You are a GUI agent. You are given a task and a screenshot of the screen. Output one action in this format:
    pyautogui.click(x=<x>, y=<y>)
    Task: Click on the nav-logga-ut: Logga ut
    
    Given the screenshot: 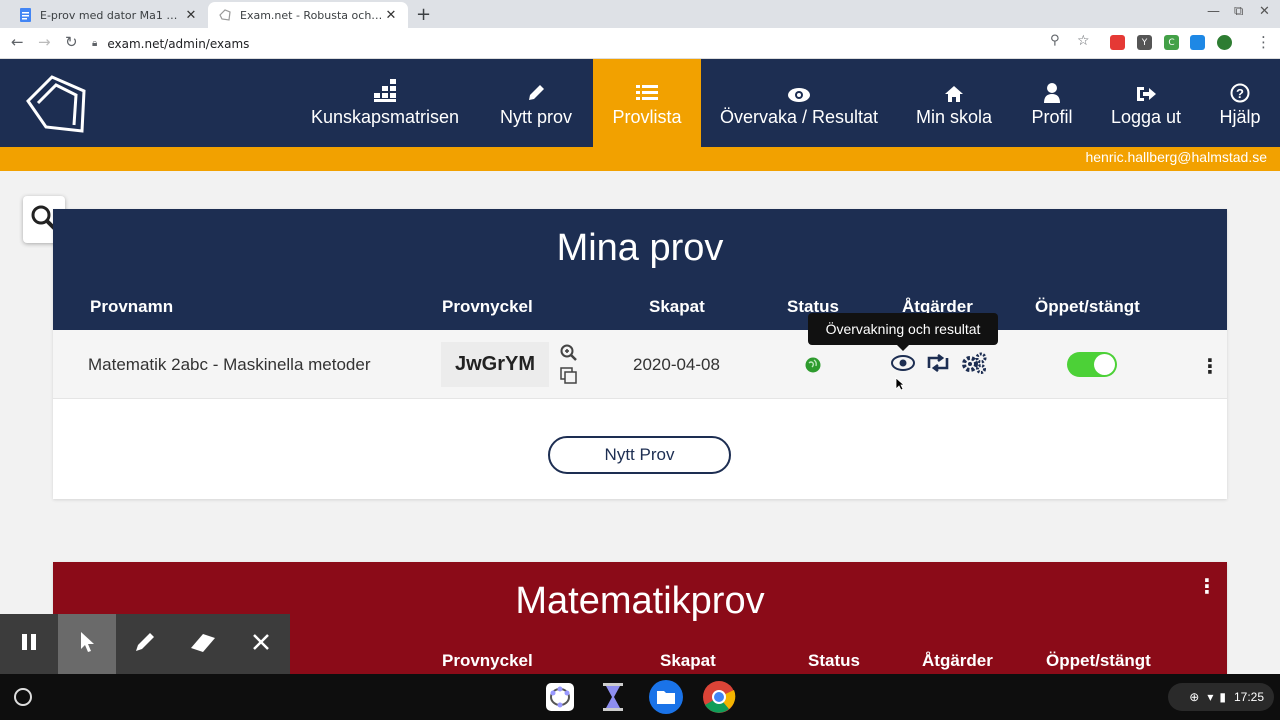 What is the action you would take?
    pyautogui.click(x=1146, y=103)
    